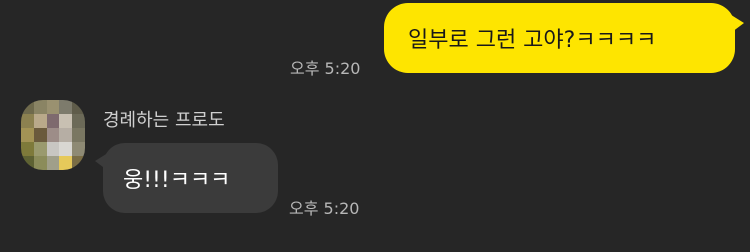 The image size is (750, 252). Describe the element at coordinates (53, 135) in the screenshot. I see `pixelated-avatar-icon` at that location.